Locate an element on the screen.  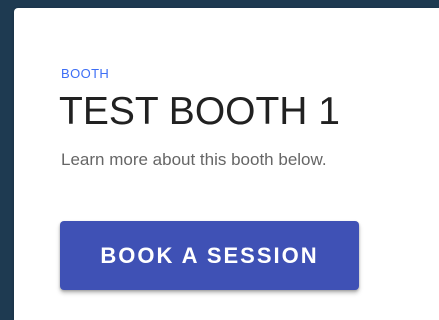
booth-subtitle: Learn more about this booth below. is located at coordinates (194, 159).